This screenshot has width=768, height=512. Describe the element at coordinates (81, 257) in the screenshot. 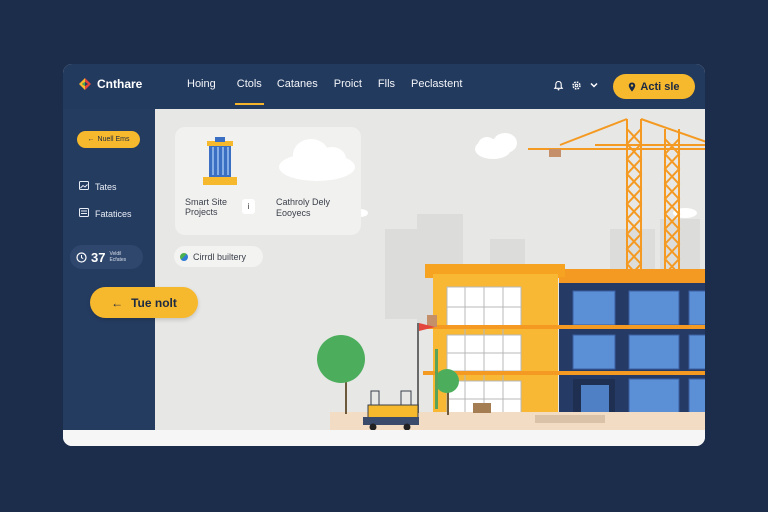

I see `clock-icon` at that location.